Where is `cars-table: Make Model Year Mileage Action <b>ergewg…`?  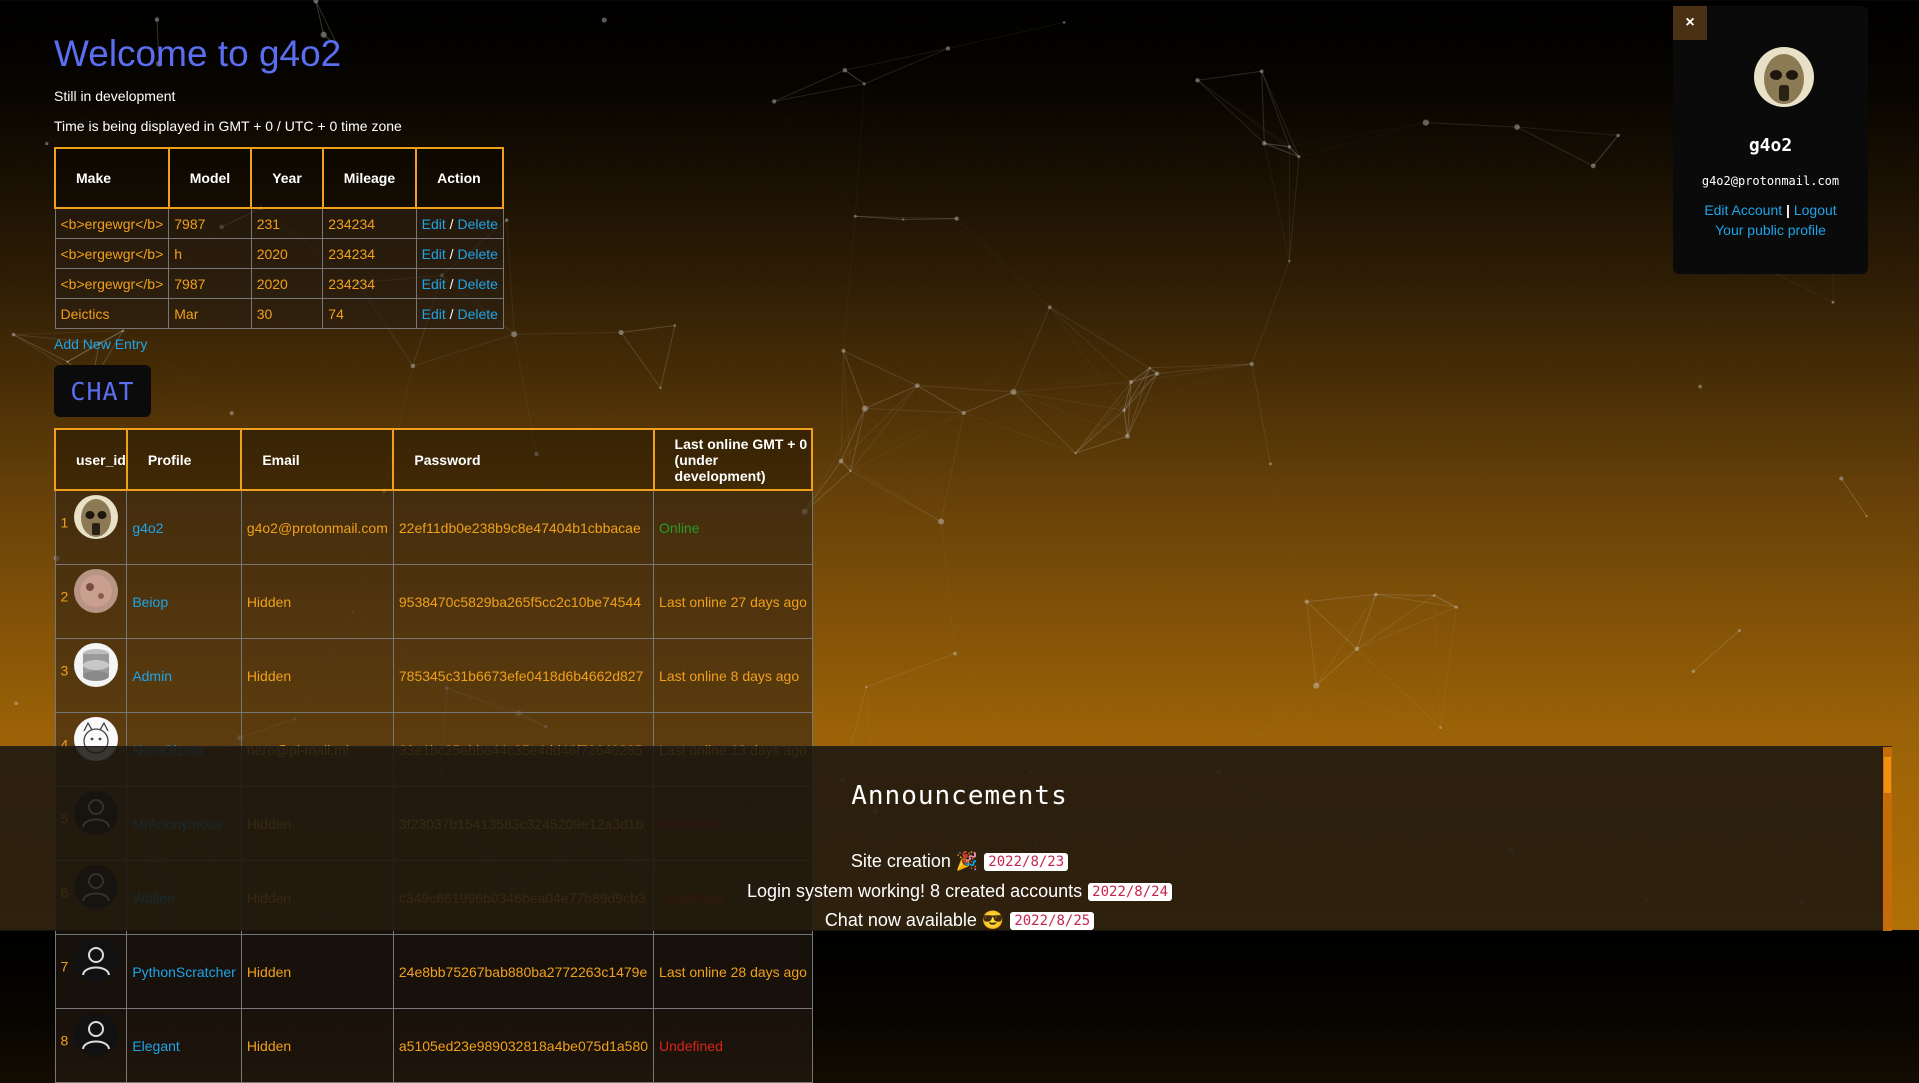
cars-table: Make Model Year Mileage Action <b>ergewg… is located at coordinates (279, 238).